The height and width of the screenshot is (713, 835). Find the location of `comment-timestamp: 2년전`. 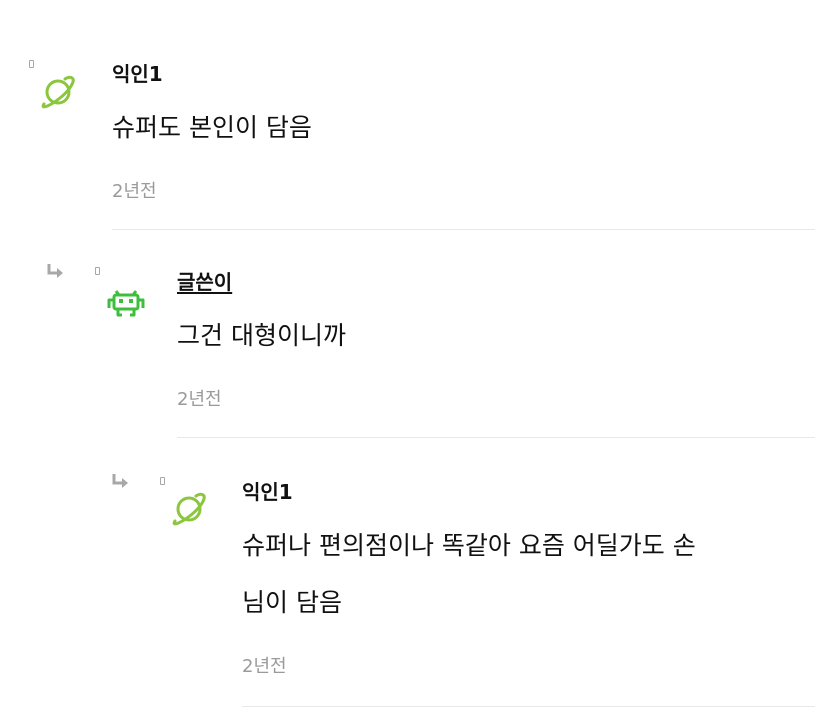

comment-timestamp: 2년전 is located at coordinates (264, 666).